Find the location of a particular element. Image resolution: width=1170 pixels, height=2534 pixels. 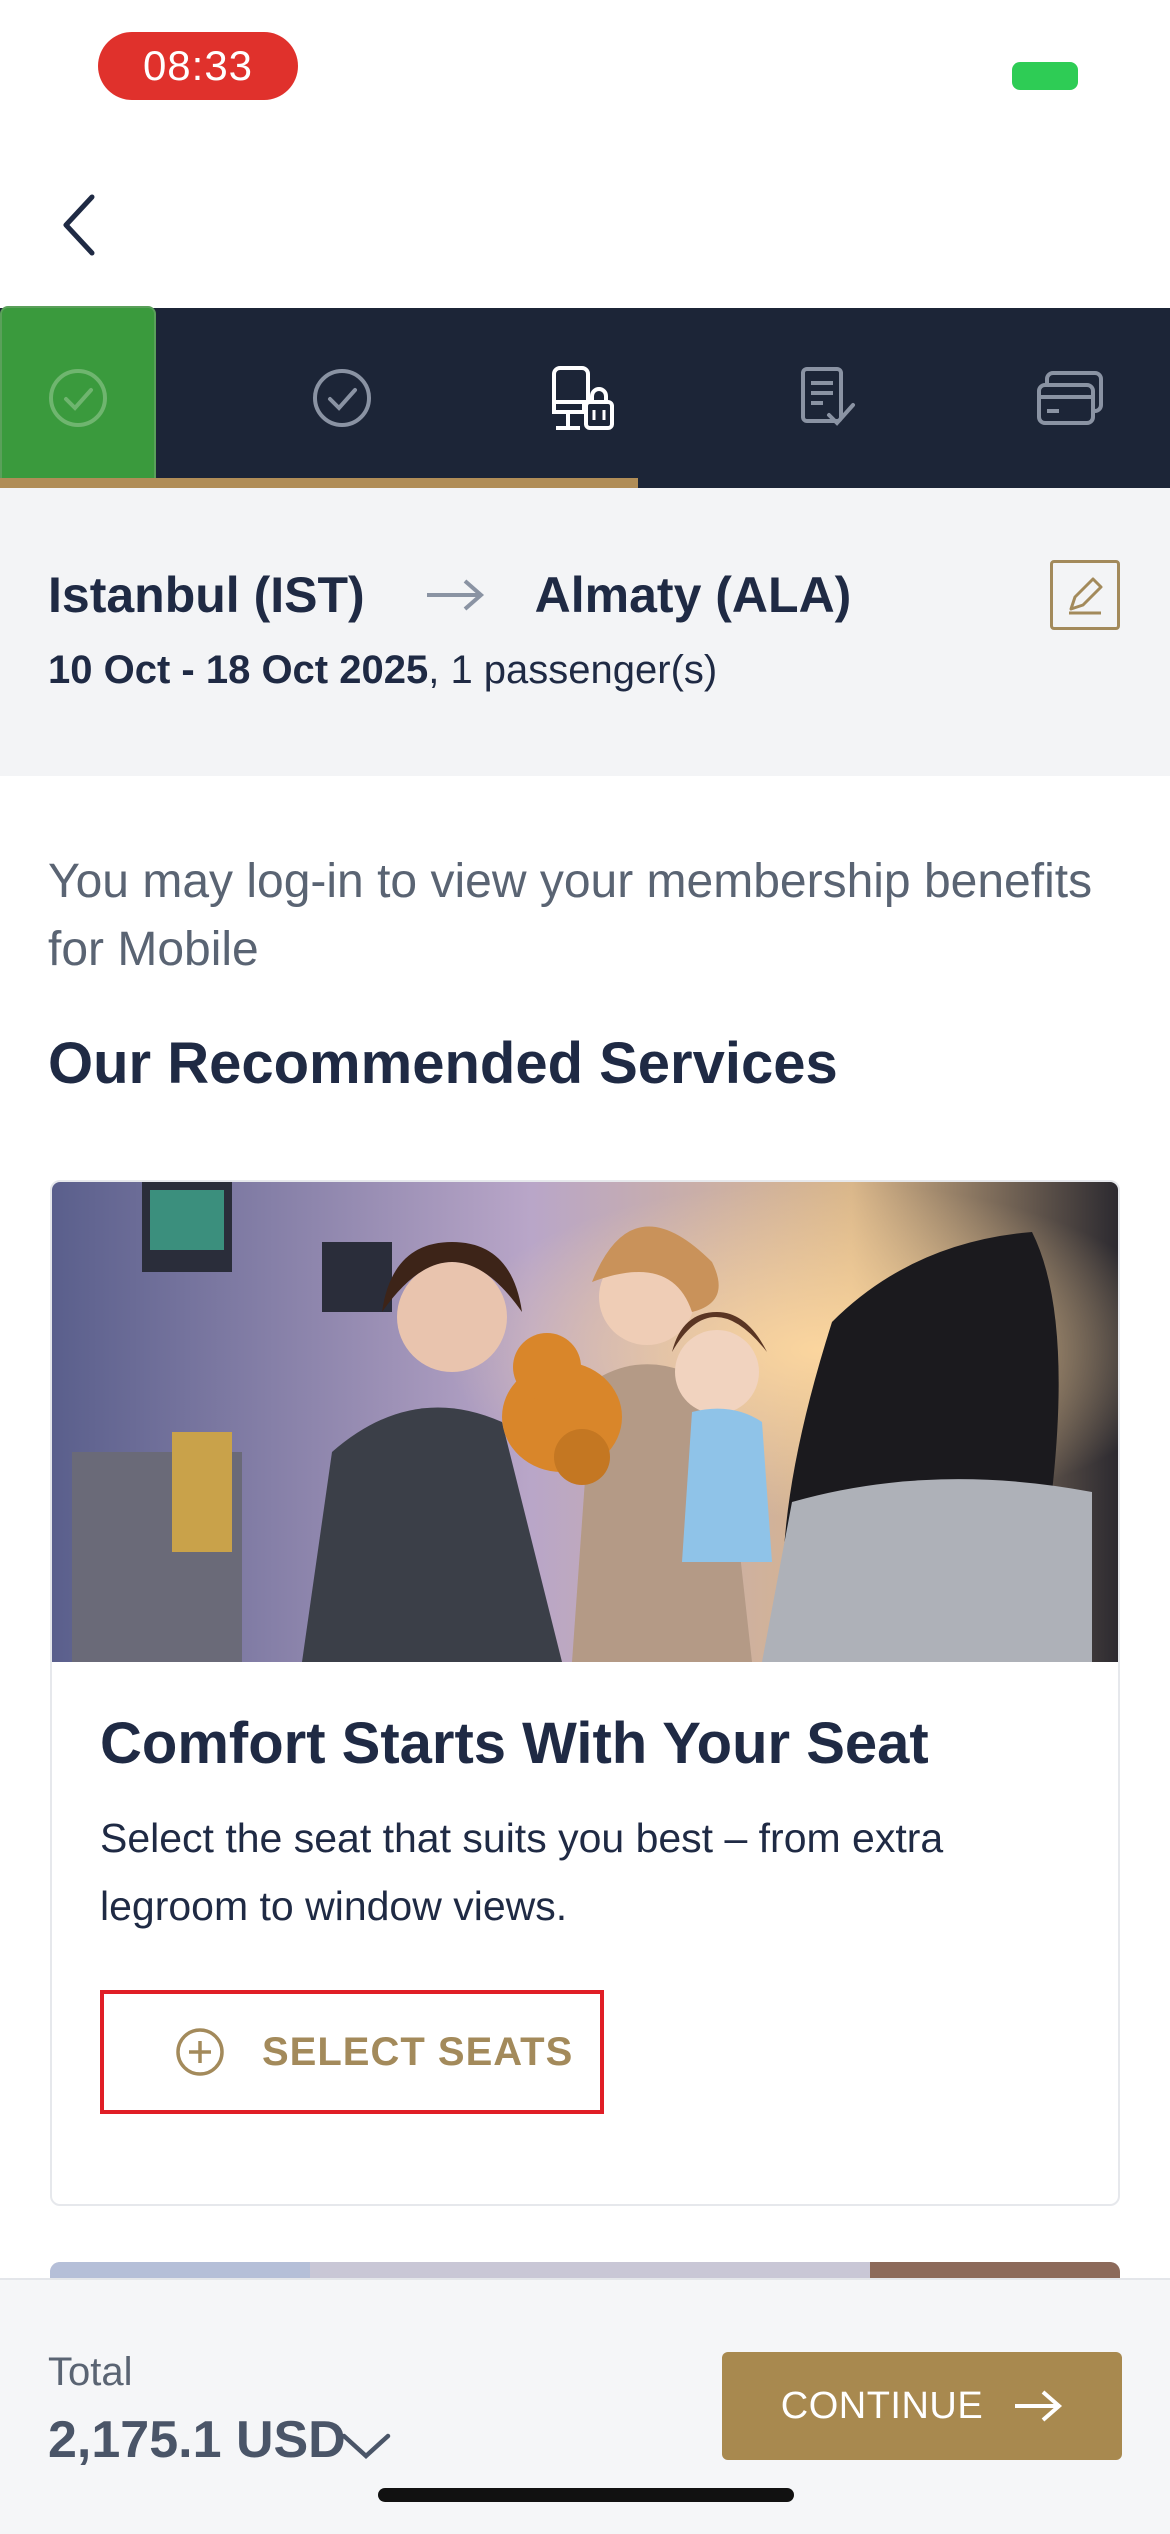

destination-city: Almaty (ALA) is located at coordinates (693, 595).